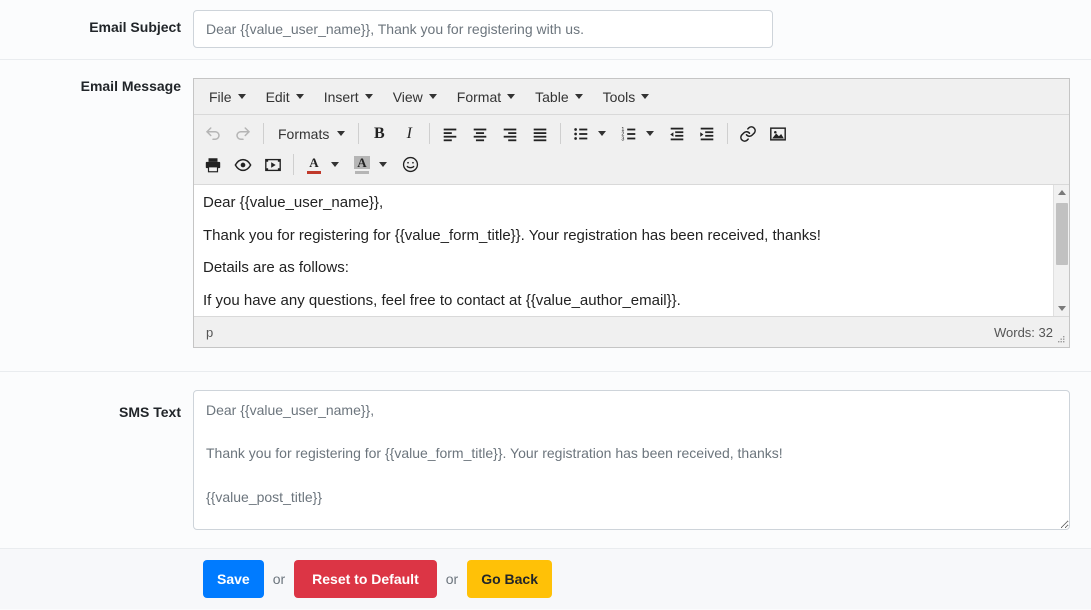 Image resolution: width=1091 pixels, height=610 pixels. I want to click on menu-format-label: Format, so click(479, 96).